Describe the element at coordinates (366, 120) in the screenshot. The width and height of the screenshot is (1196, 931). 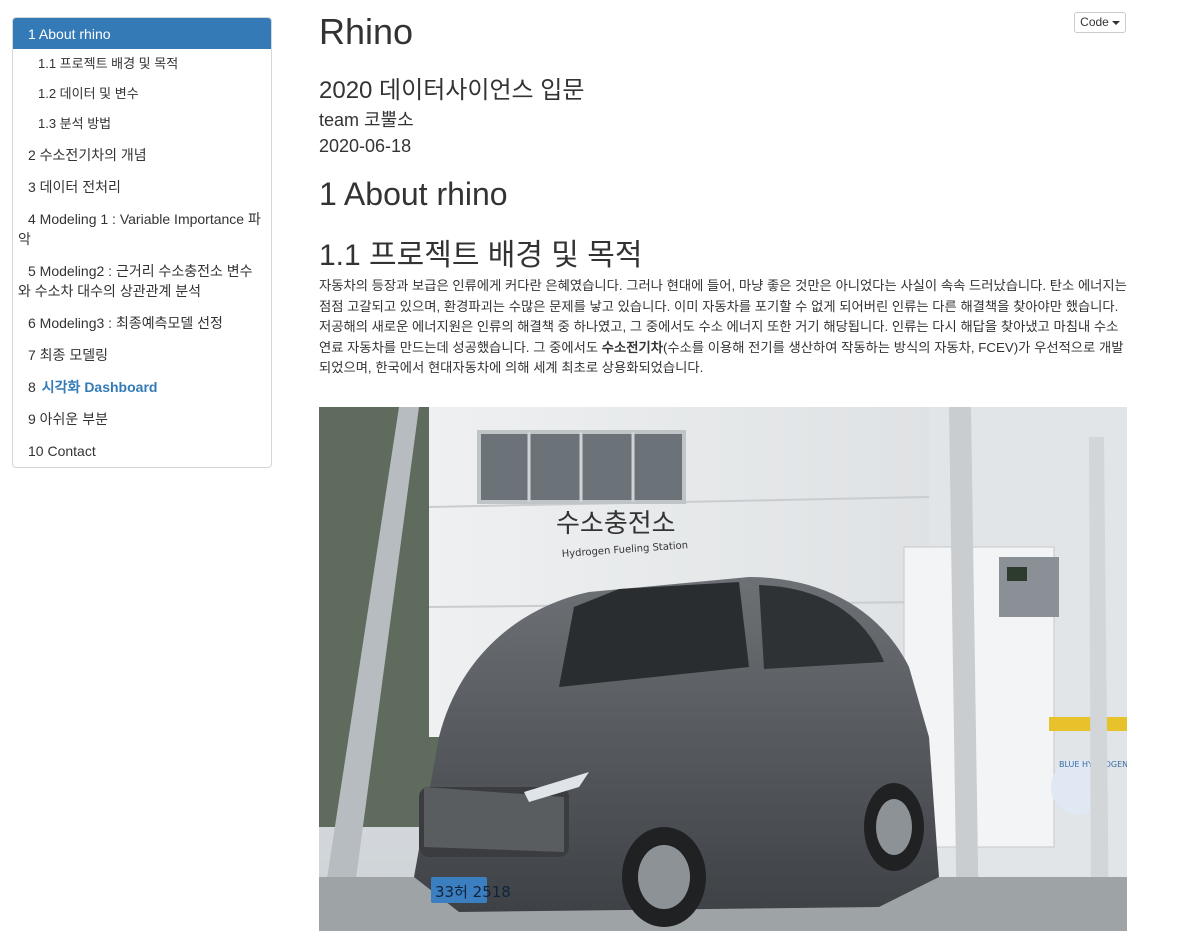
I see `author: team 코뿔소` at that location.